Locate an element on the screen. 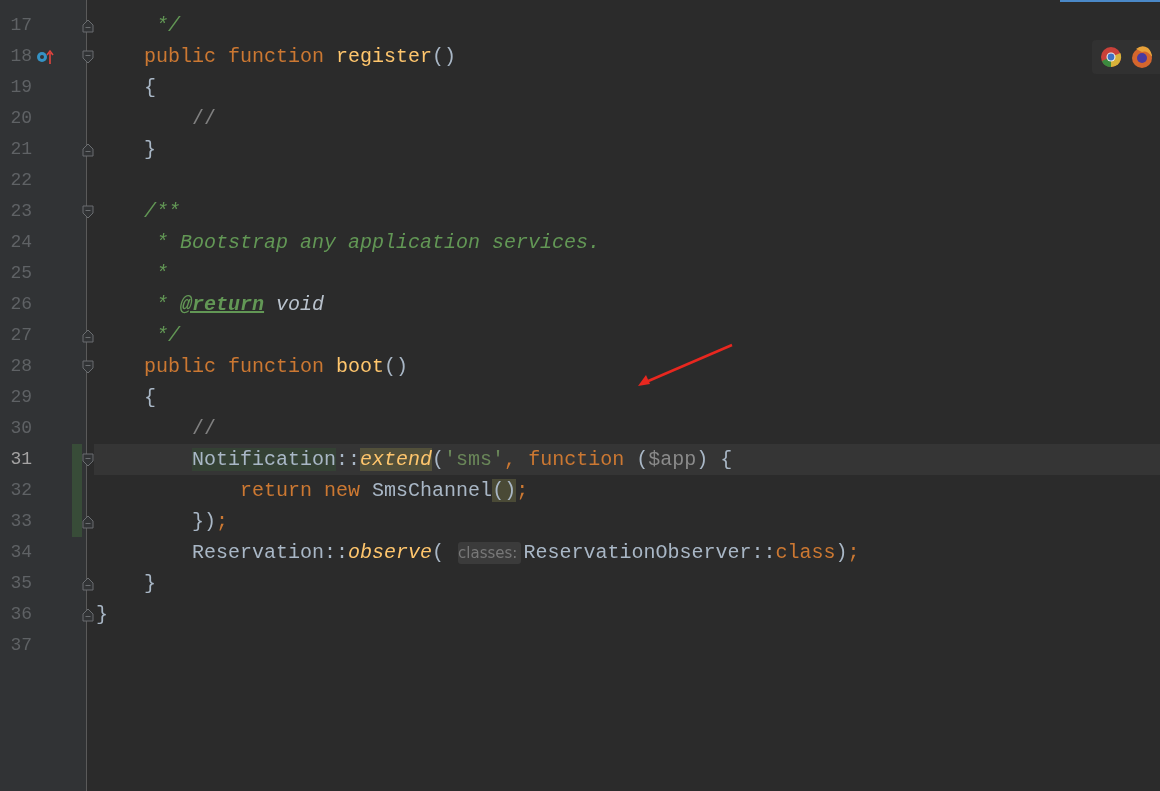 The width and height of the screenshot is (1160, 791). code-text: ReservationObserver:: is located at coordinates (649, 552).